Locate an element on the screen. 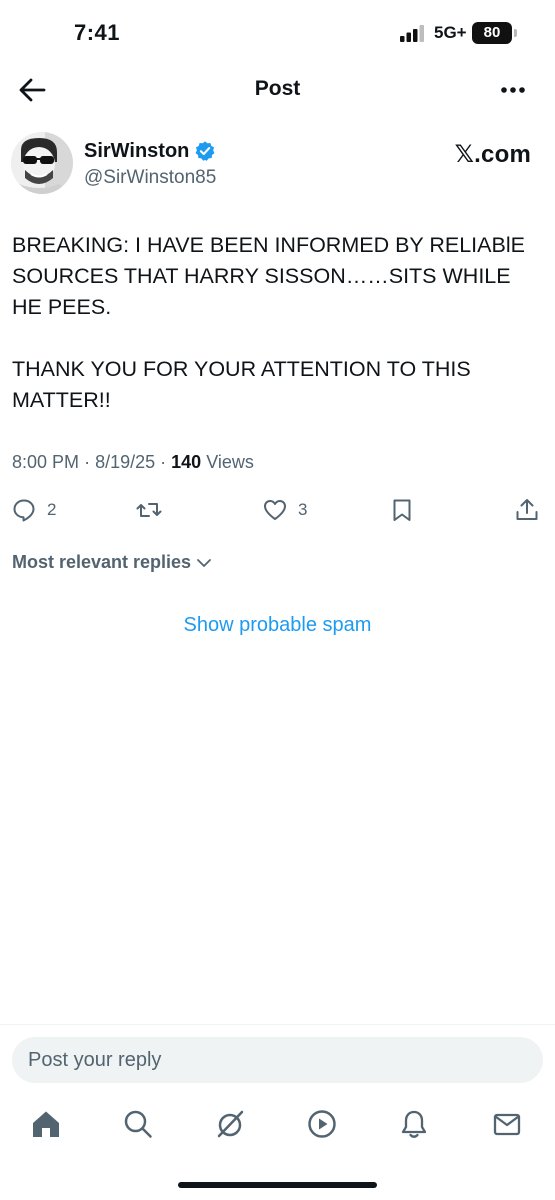 Image resolution: width=555 pixels, height=1200 pixels. tab-grok is located at coordinates (230, 1124).